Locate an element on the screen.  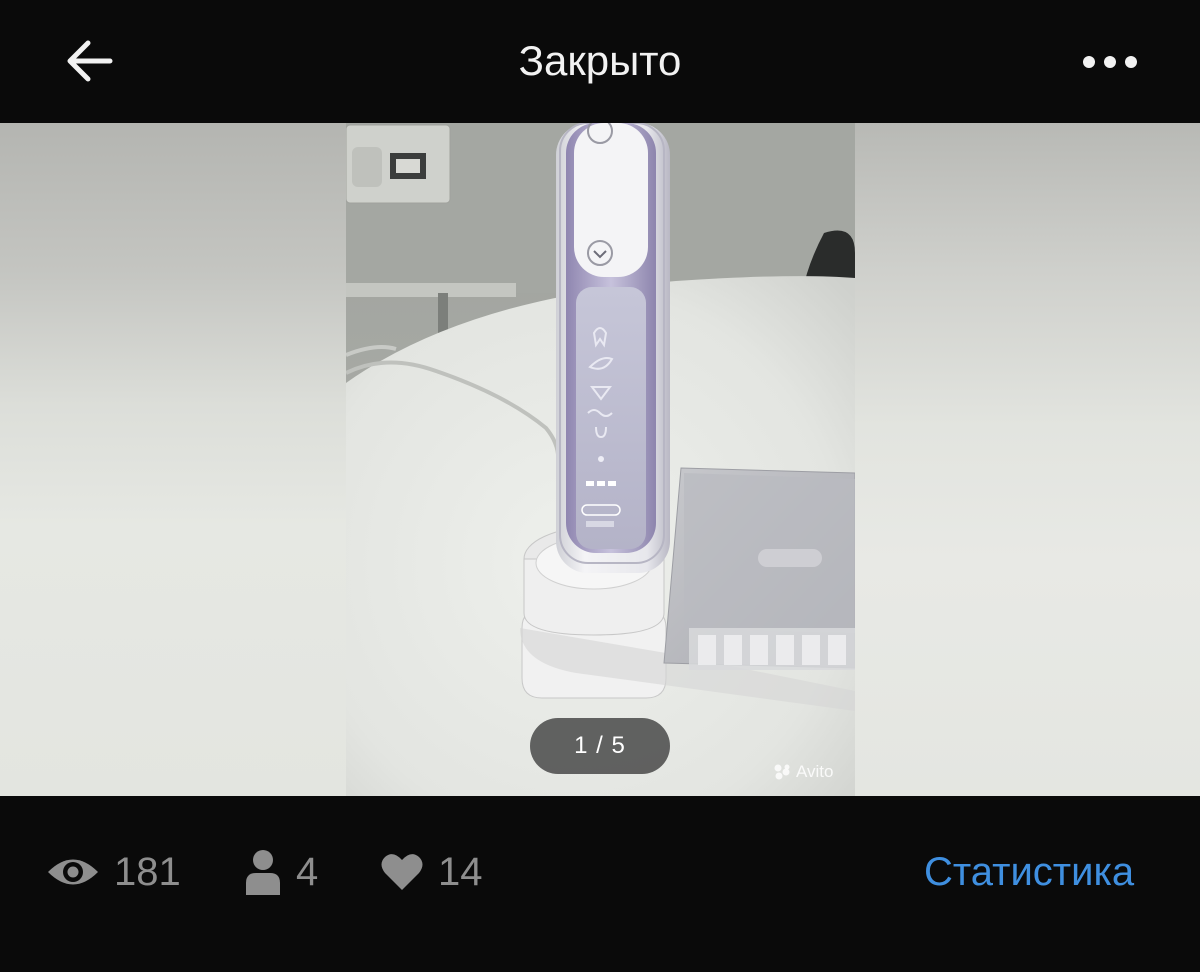
page-title: Закрыто is located at coordinates (600, 60).